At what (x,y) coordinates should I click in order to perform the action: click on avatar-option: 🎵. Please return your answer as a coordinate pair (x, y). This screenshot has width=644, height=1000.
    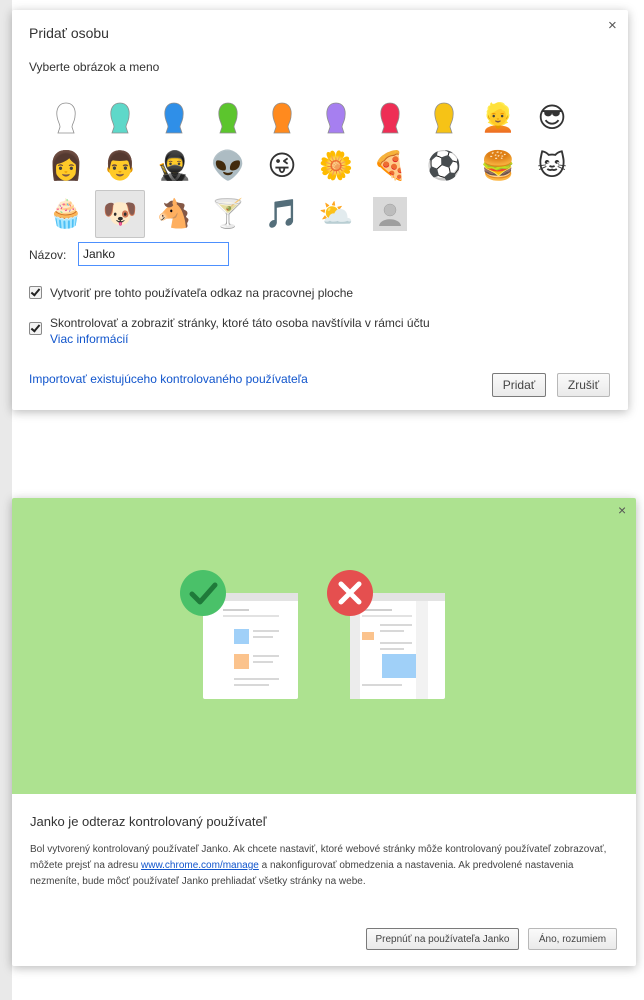
    Looking at the image, I should click on (282, 214).